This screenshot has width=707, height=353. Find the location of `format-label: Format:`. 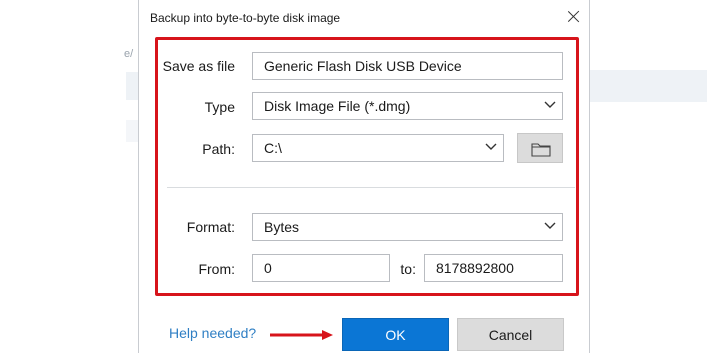

format-label: Format: is located at coordinates (210, 227).